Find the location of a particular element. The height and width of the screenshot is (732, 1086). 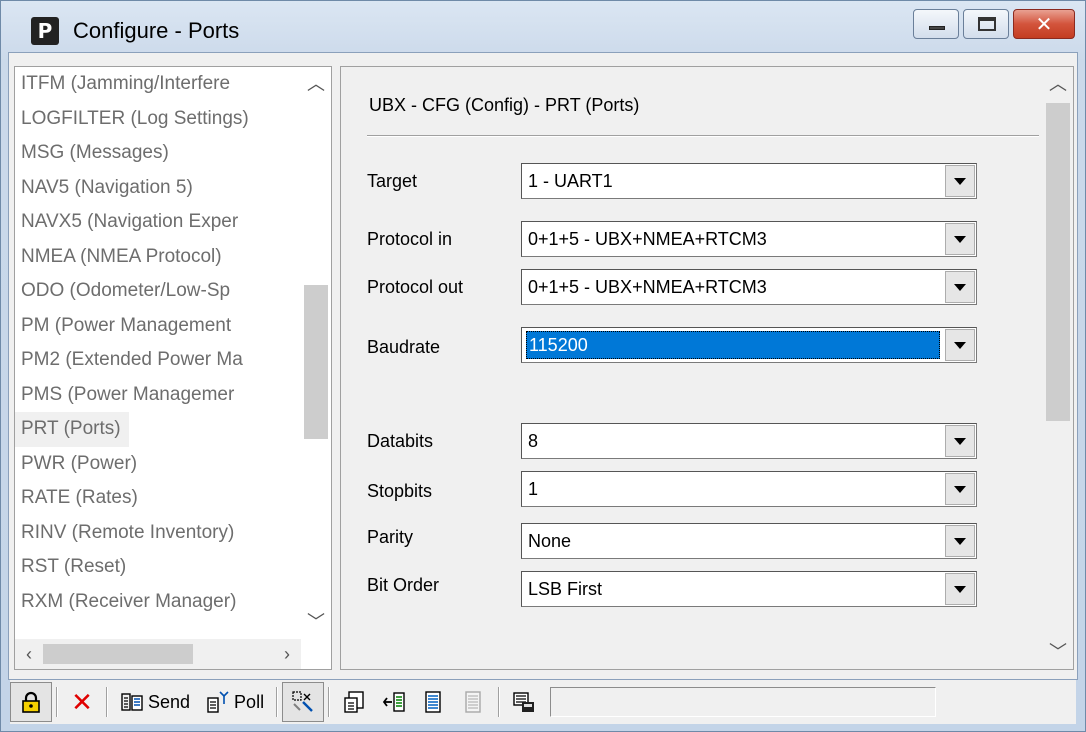

send-button: Send is located at coordinates (155, 702).